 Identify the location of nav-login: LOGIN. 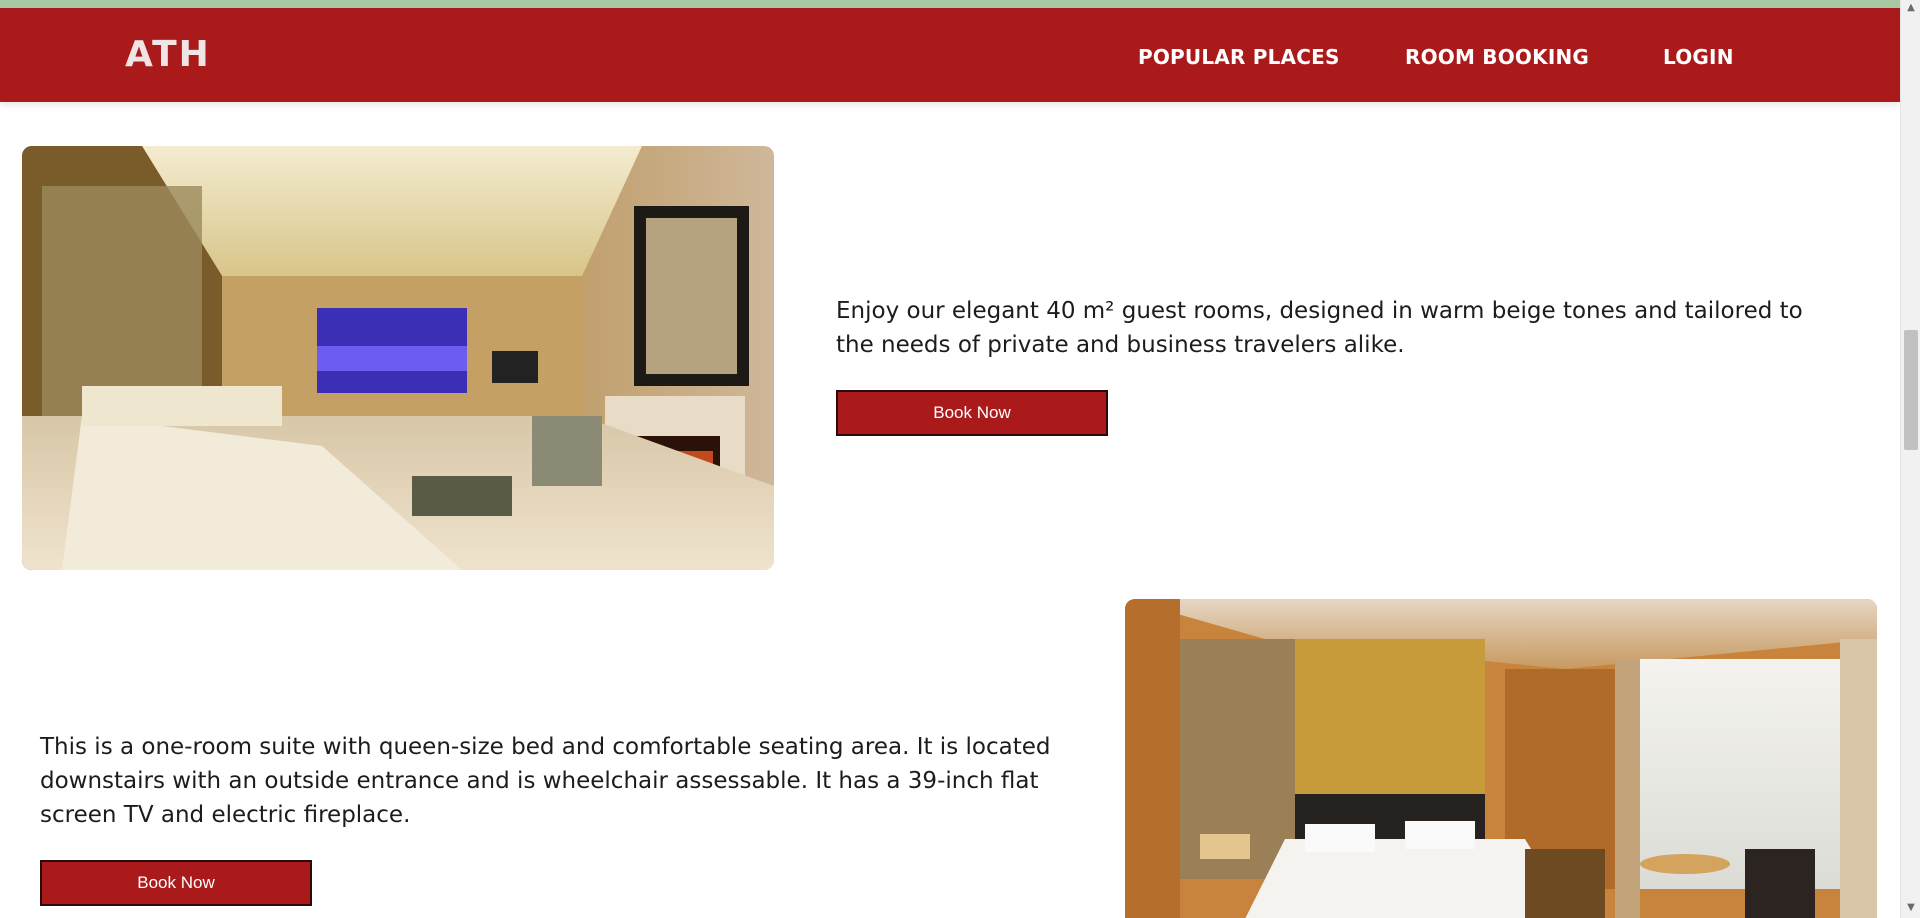
(1698, 57).